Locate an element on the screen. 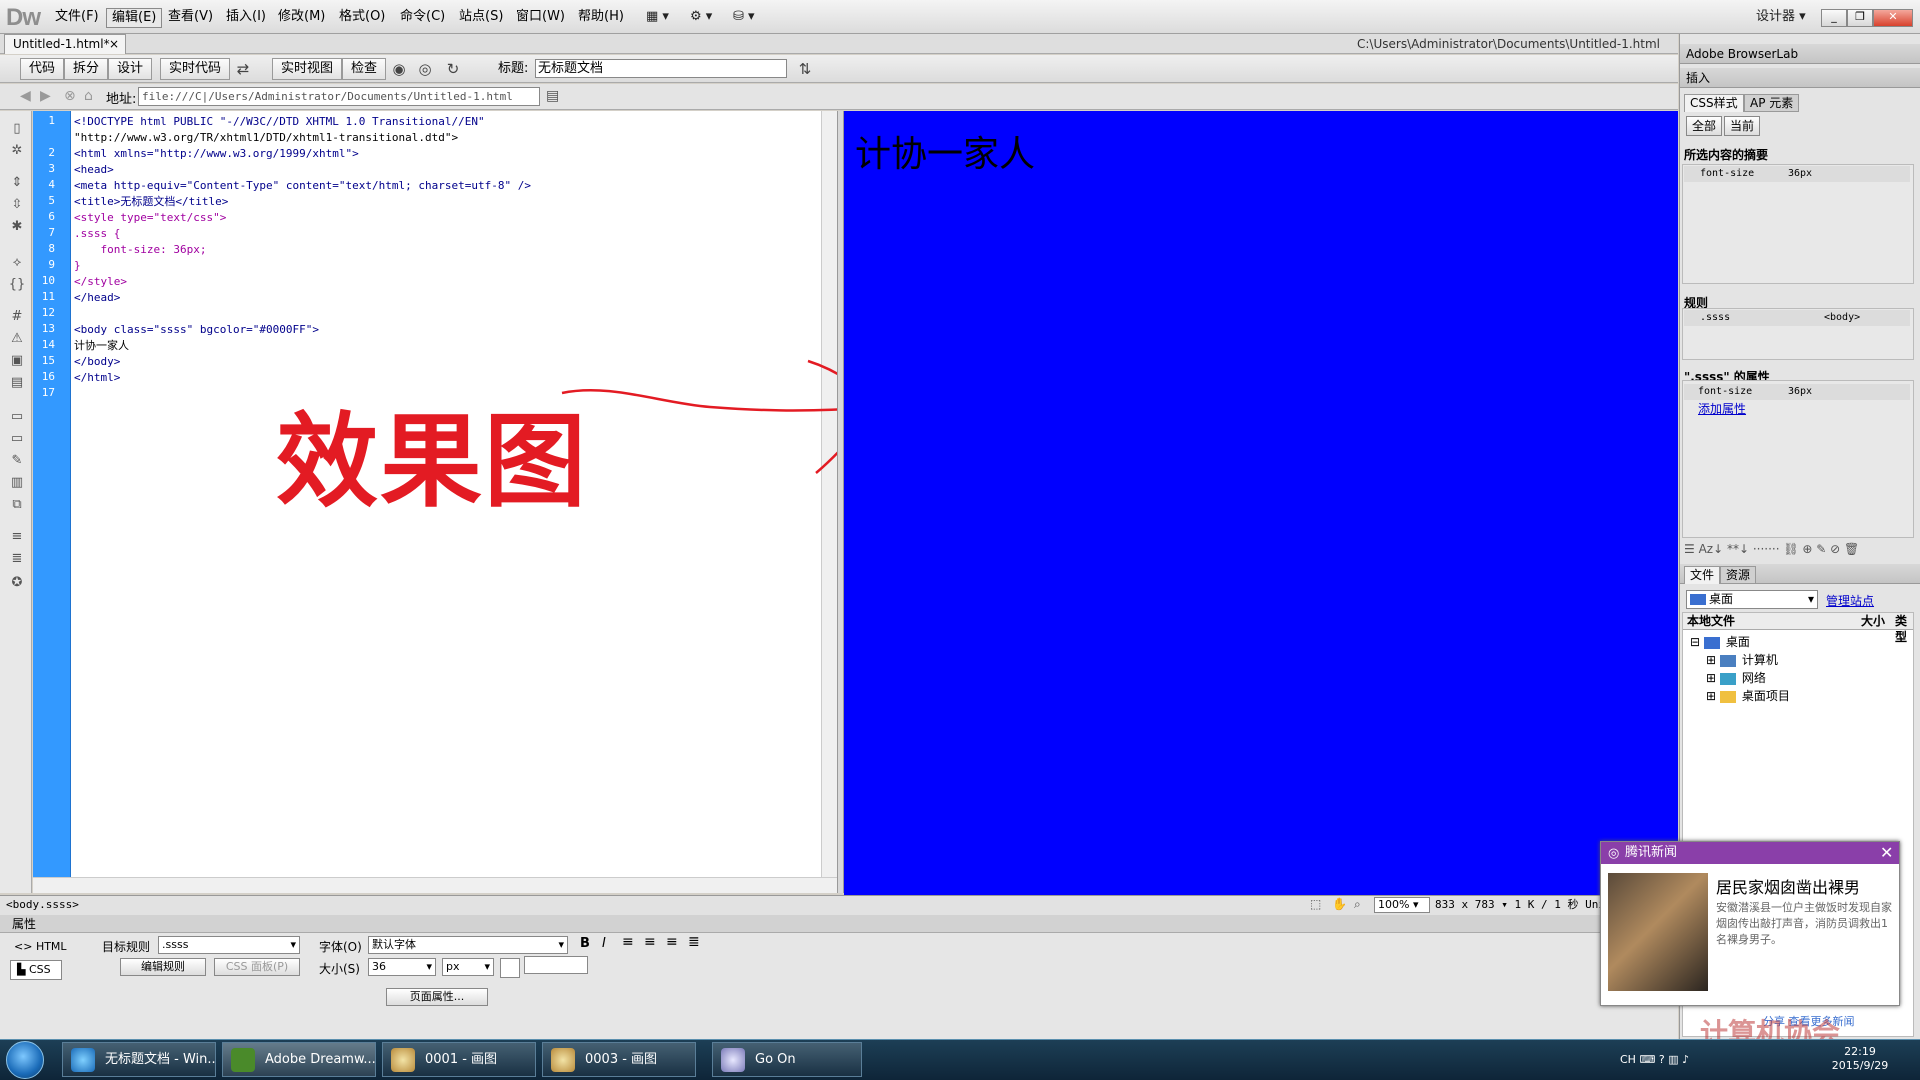 The image size is (1920, 1080). code-line: </head> is located at coordinates (97, 298).